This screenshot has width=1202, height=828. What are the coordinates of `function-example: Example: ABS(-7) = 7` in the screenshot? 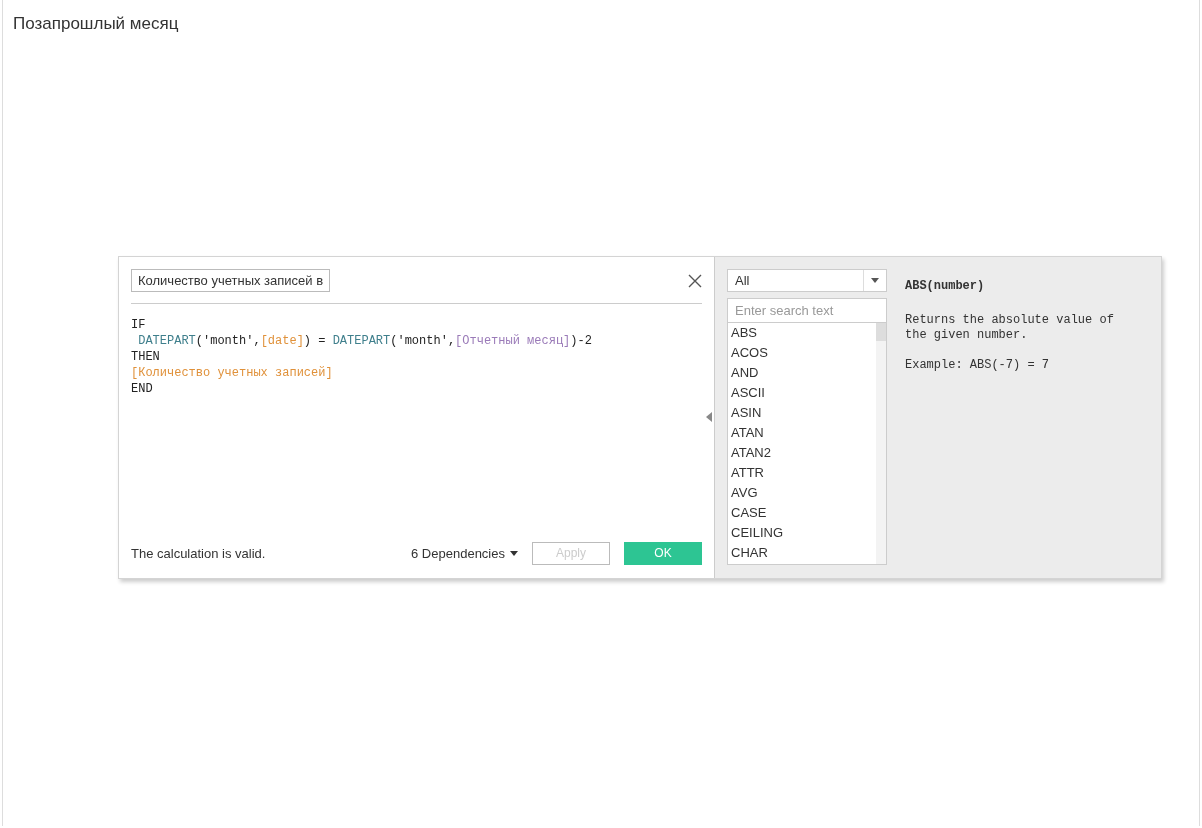 It's located at (978, 365).